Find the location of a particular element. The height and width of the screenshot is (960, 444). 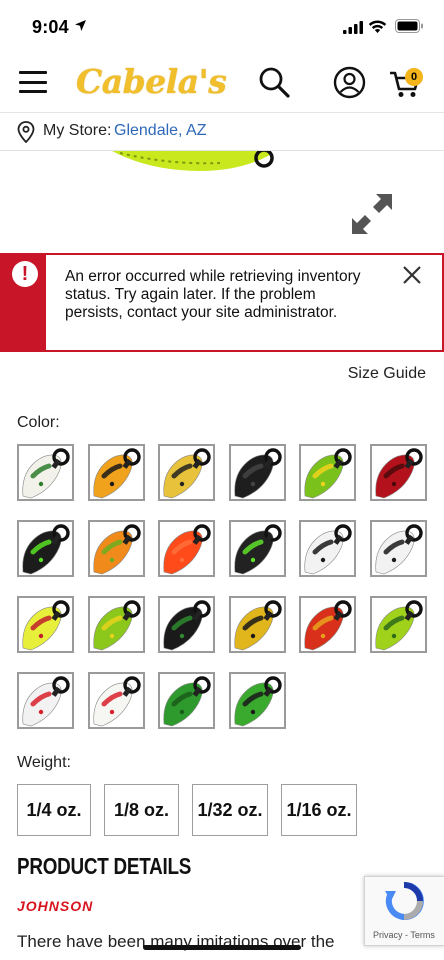

site-header: Cabela's is located at coordinates (222, 82).